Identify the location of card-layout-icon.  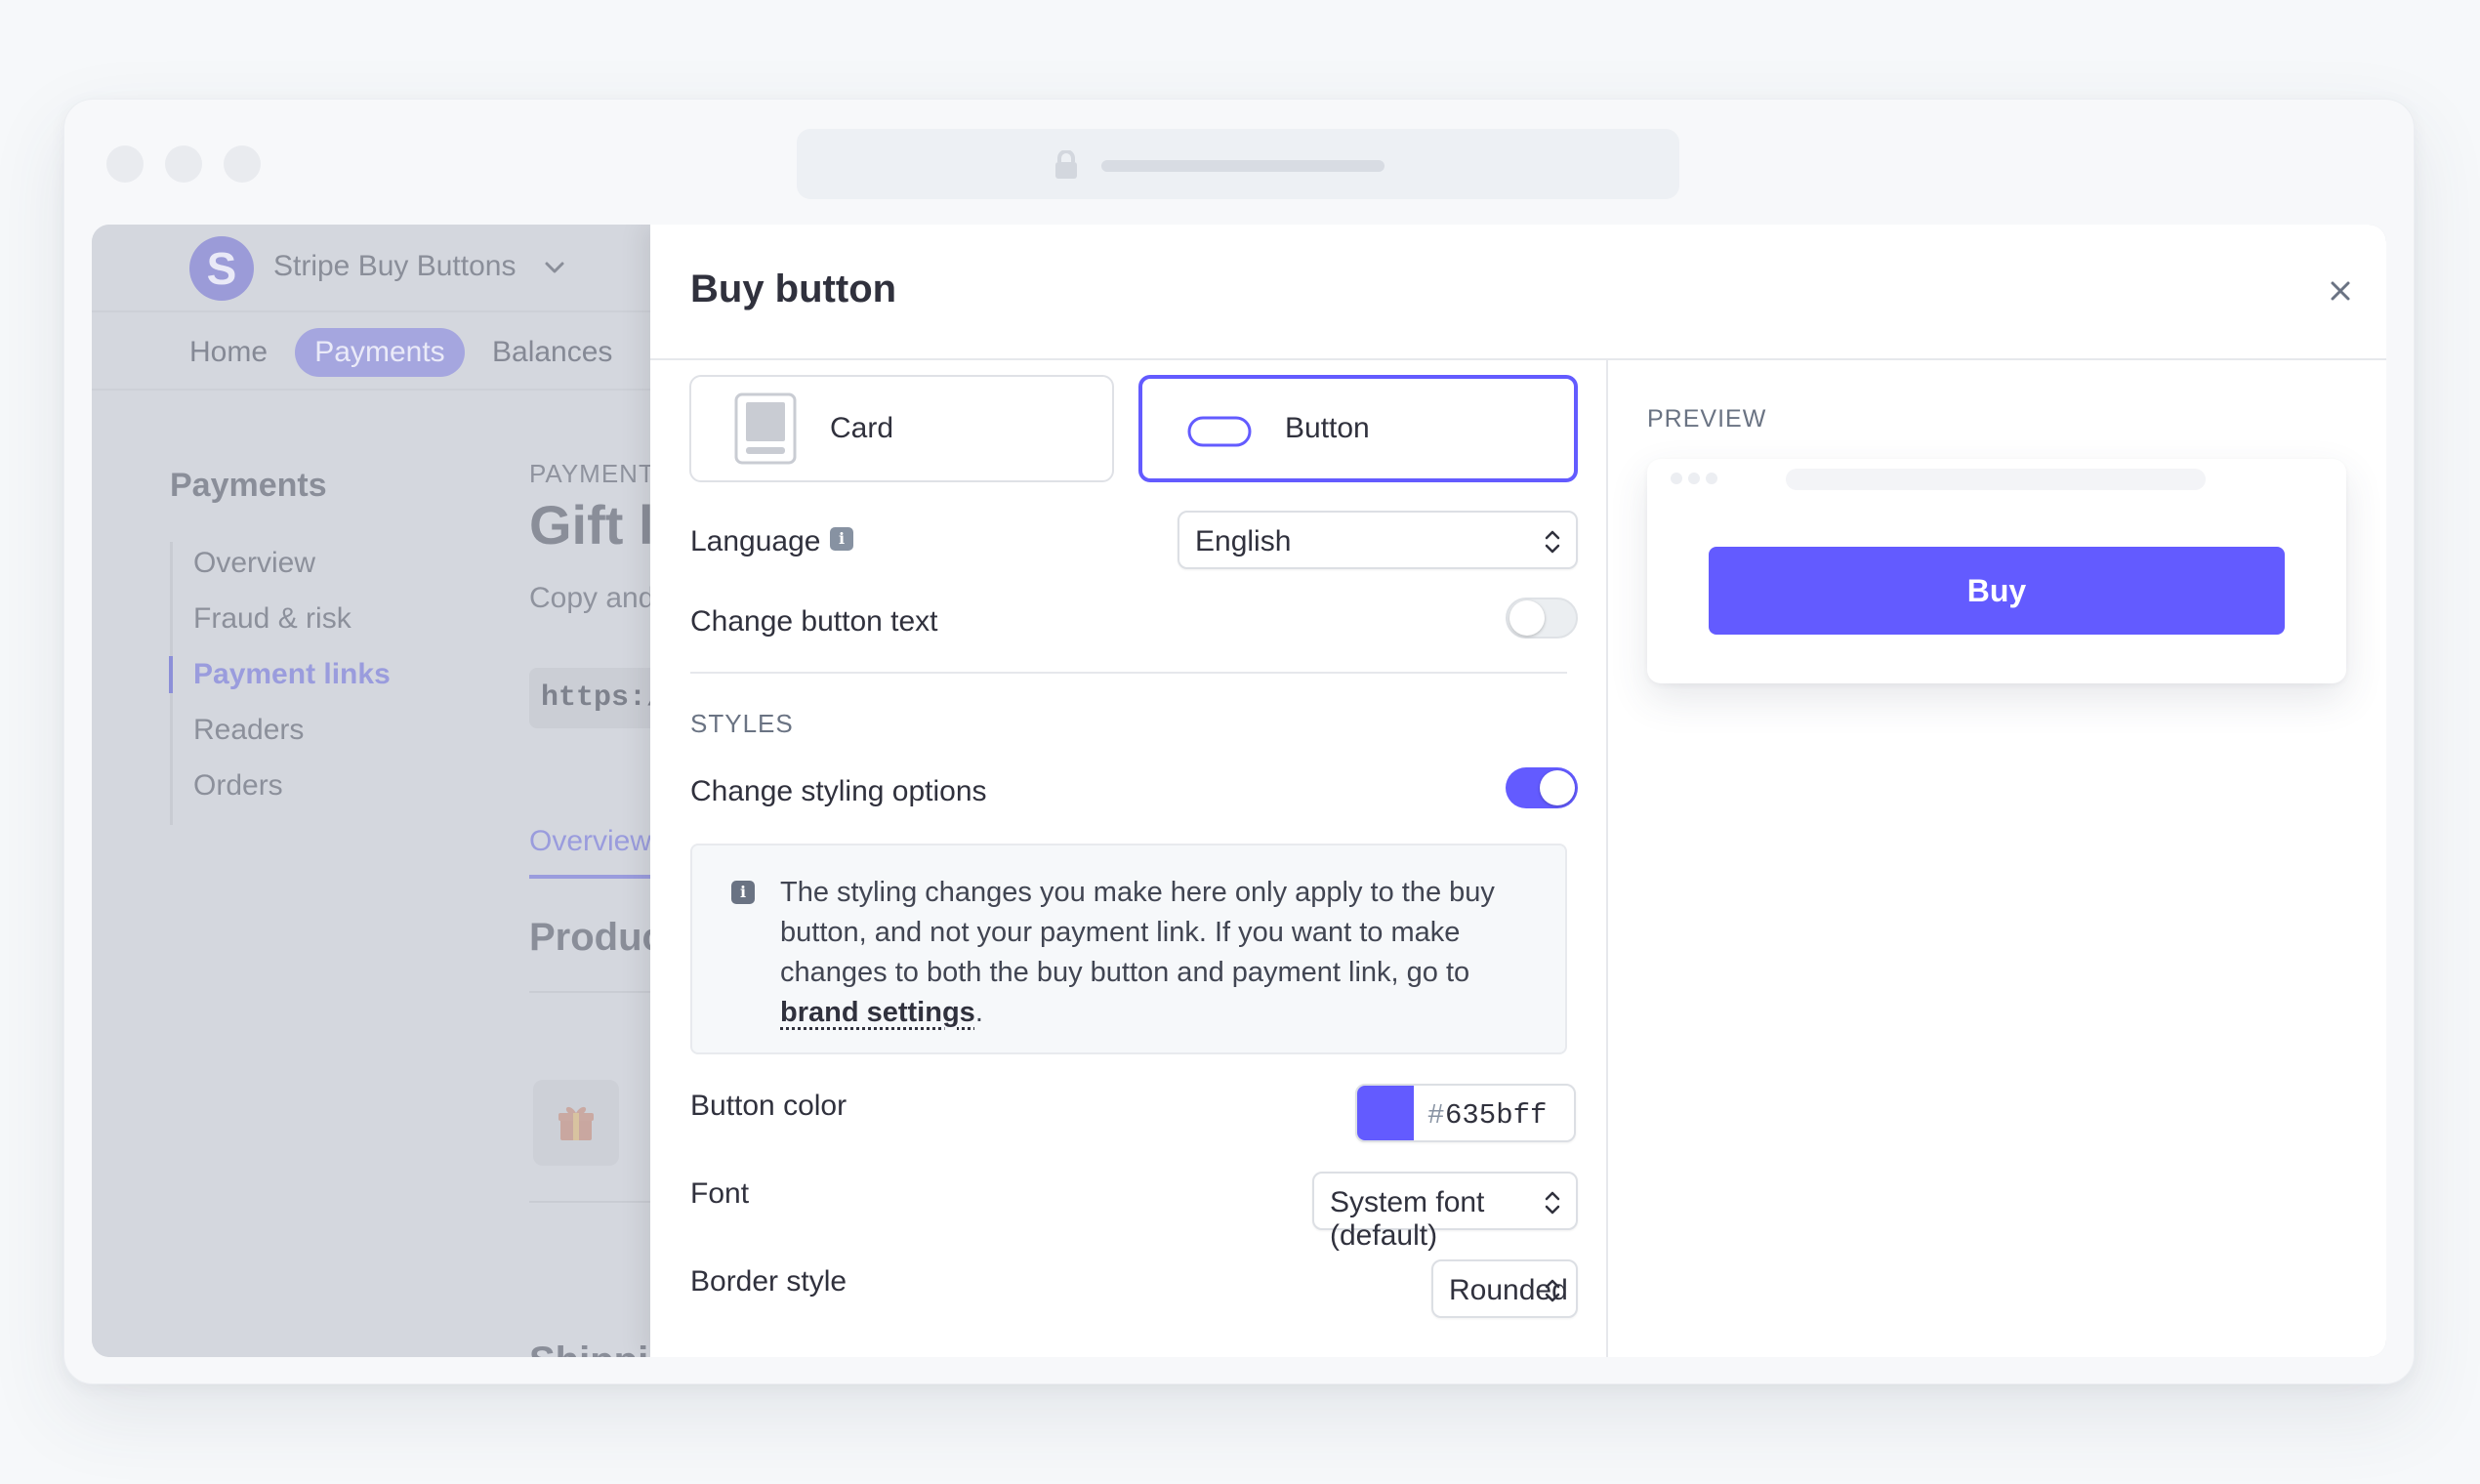
(765, 429).